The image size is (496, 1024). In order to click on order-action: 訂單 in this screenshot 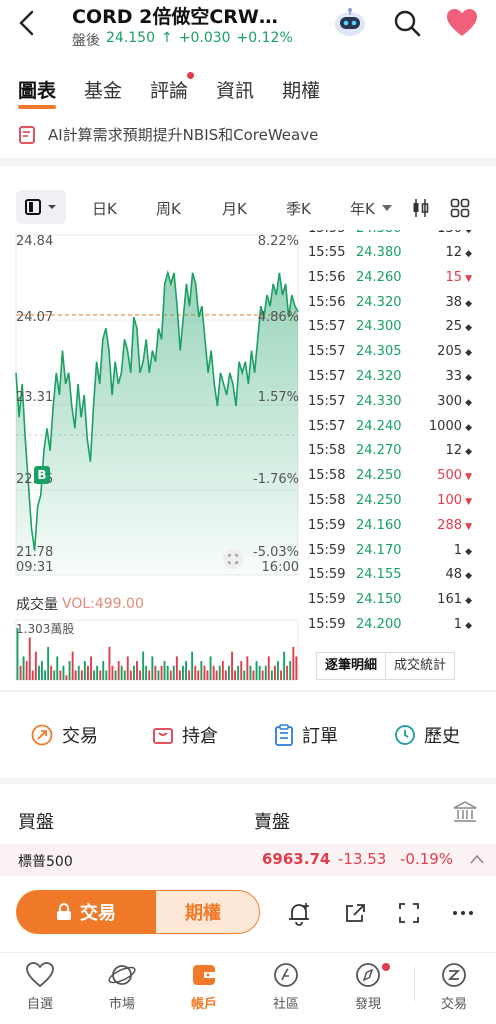, I will do `click(306, 735)`.